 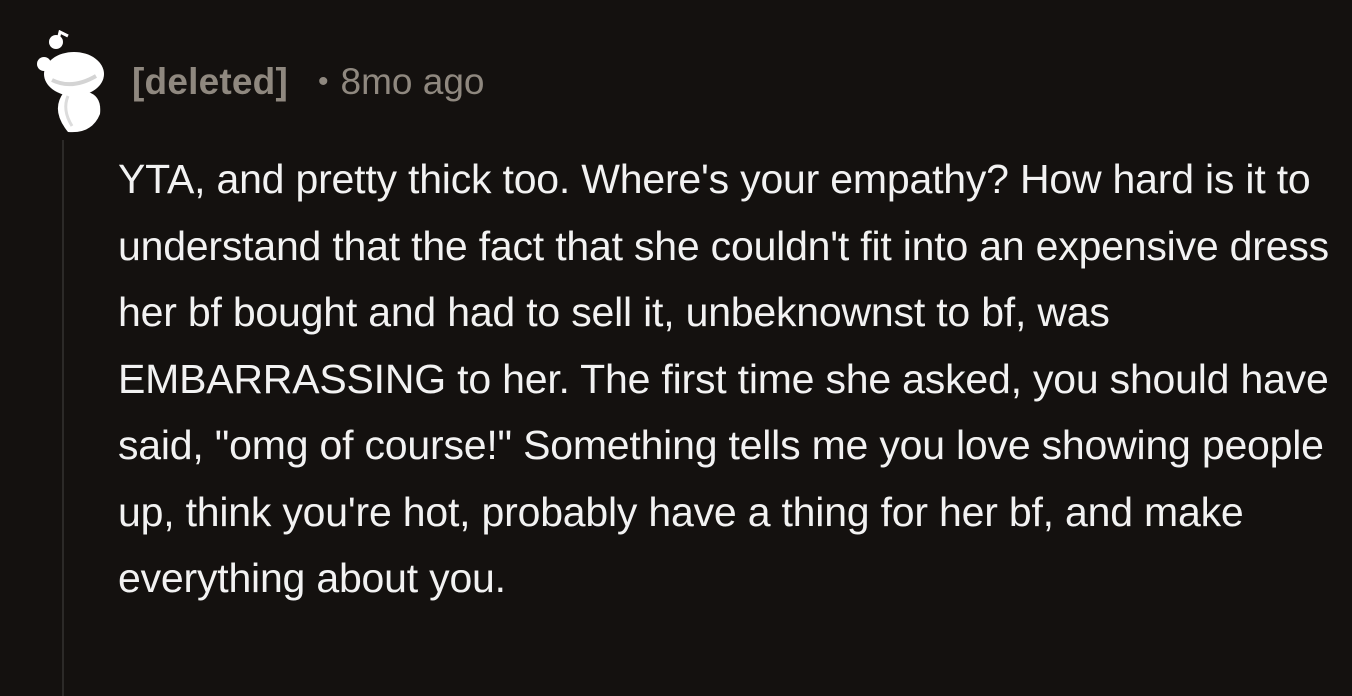 What do you see at coordinates (71, 81) in the screenshot?
I see `deleted-user-snoo-icon` at bounding box center [71, 81].